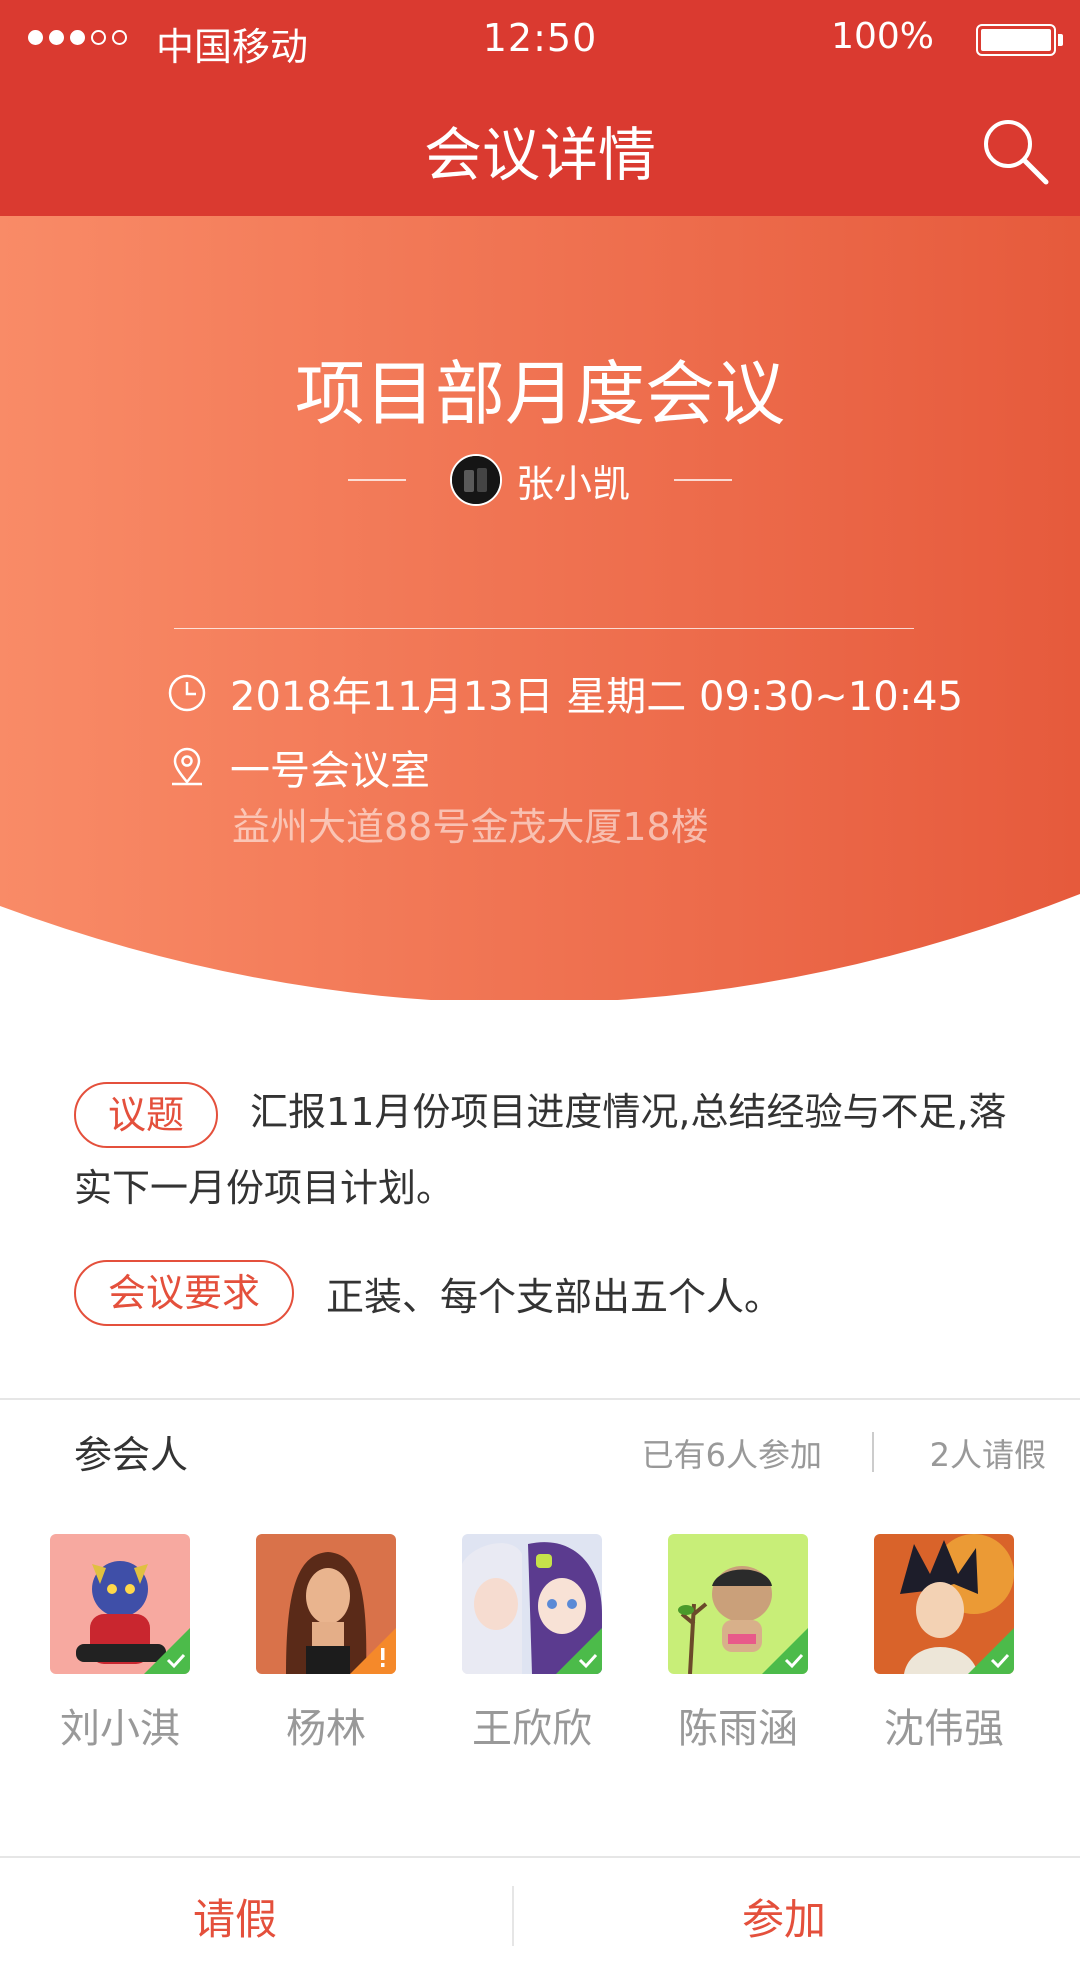 The width and height of the screenshot is (1080, 1982). Describe the element at coordinates (597, 697) in the screenshot. I see `meeting-datetime: 2018年11月13日 星期二 09:30~10:45` at that location.